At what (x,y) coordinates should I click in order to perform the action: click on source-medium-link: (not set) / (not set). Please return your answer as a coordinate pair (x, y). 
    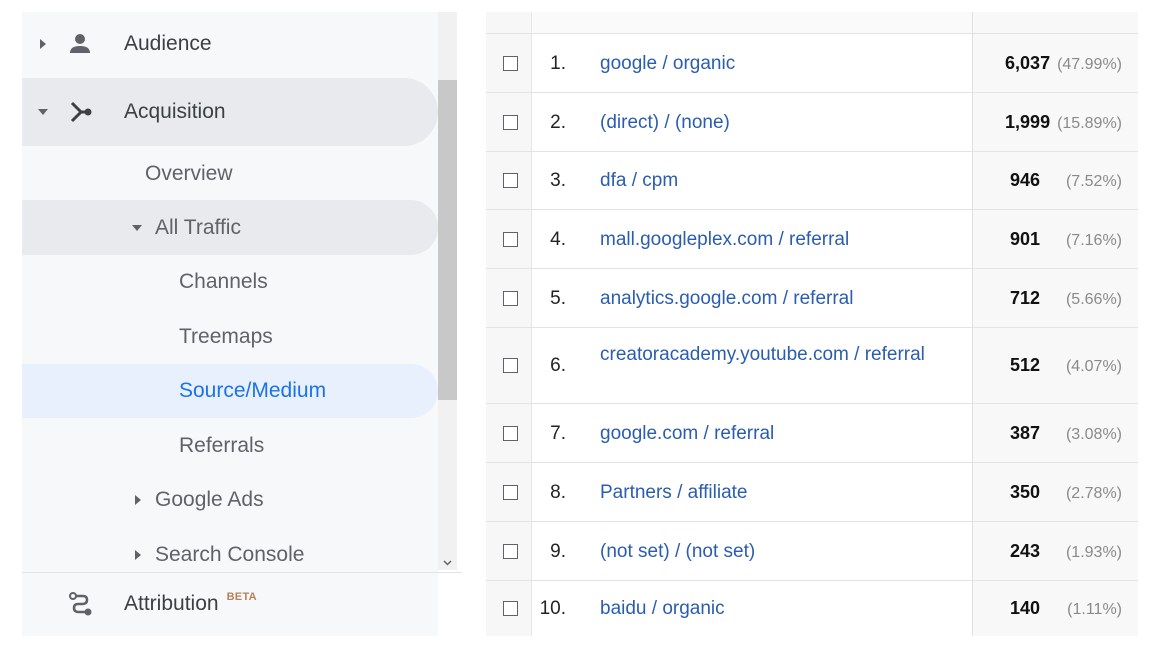
    Looking at the image, I should click on (765, 552).